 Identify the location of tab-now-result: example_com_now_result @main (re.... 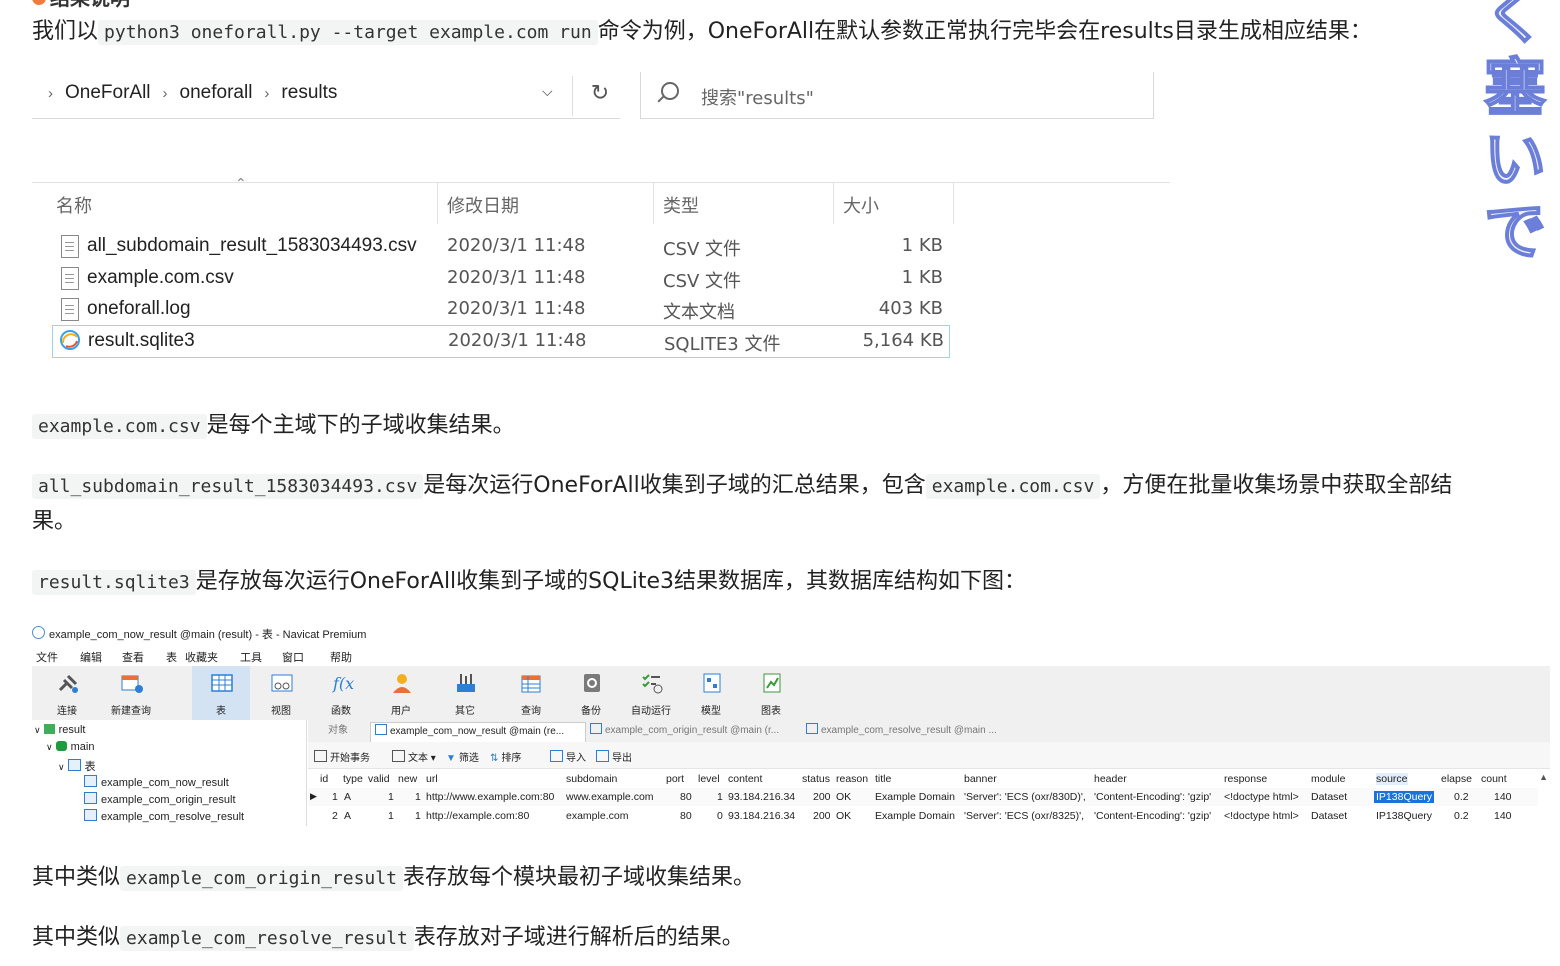
(478, 732).